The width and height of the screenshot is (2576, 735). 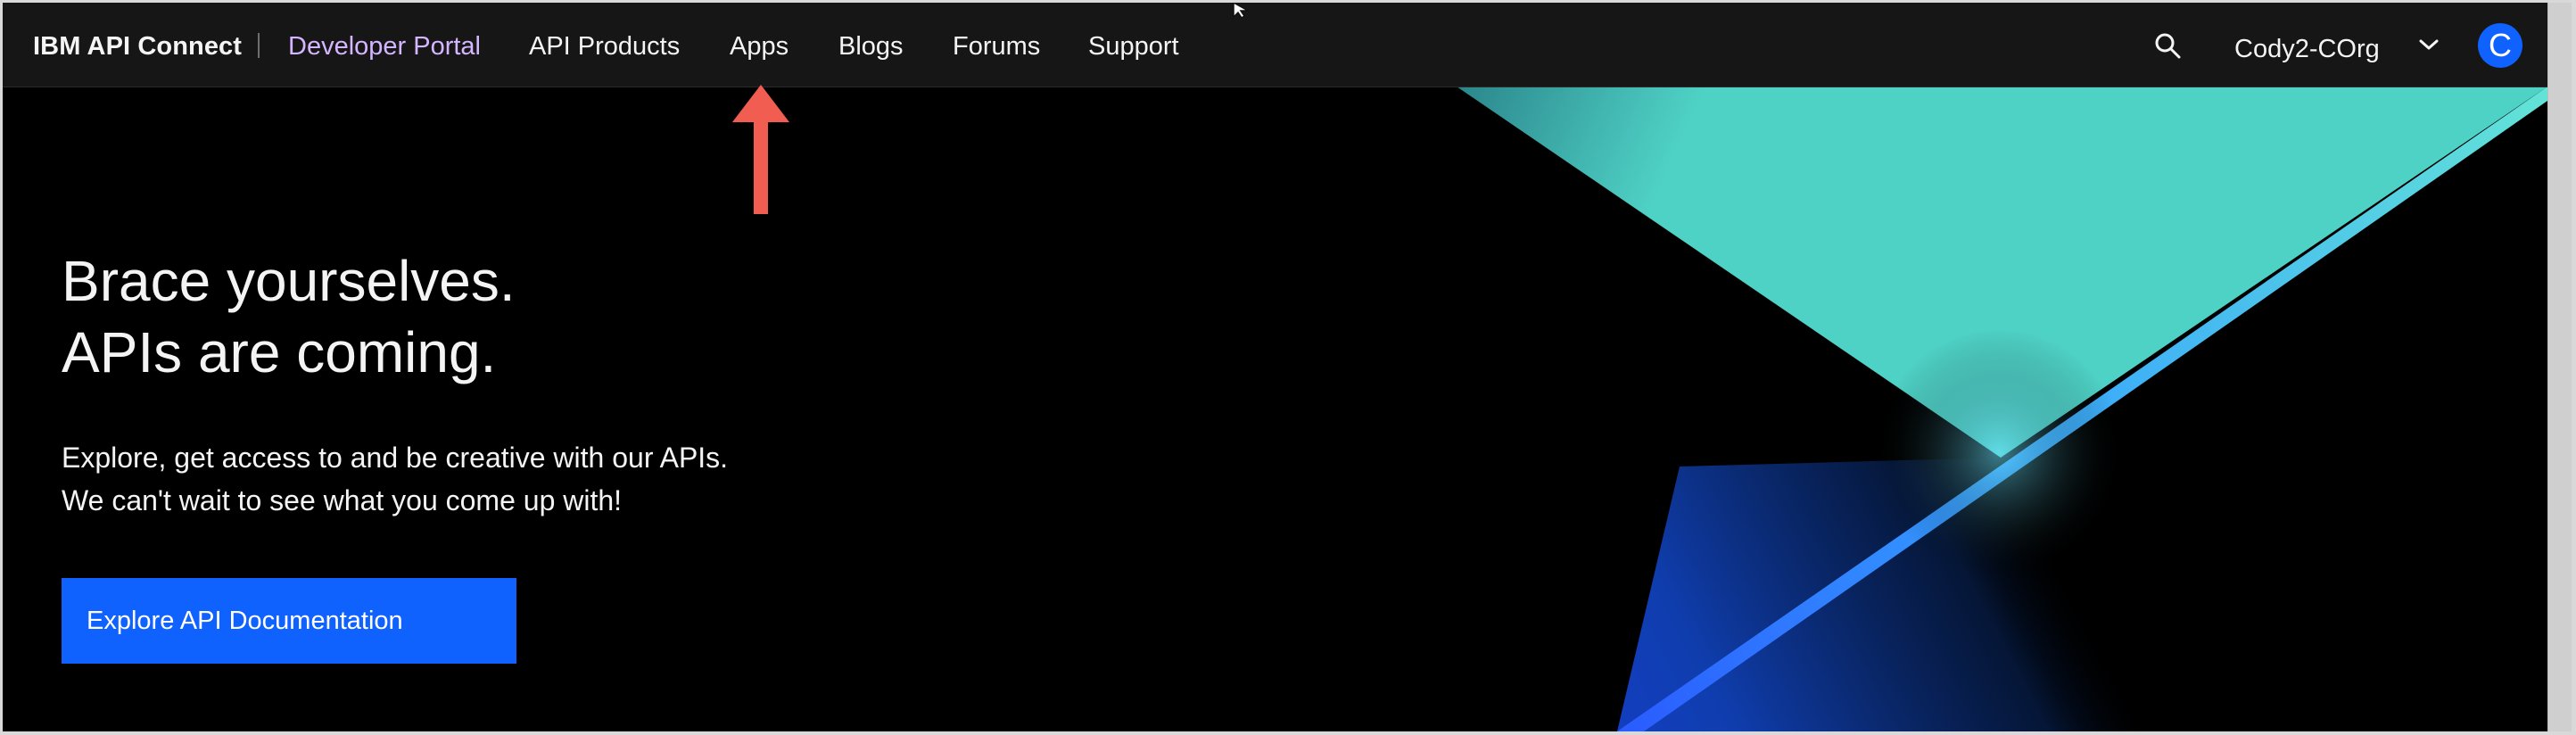 I want to click on nav-item-support: Support, so click(x=1133, y=46).